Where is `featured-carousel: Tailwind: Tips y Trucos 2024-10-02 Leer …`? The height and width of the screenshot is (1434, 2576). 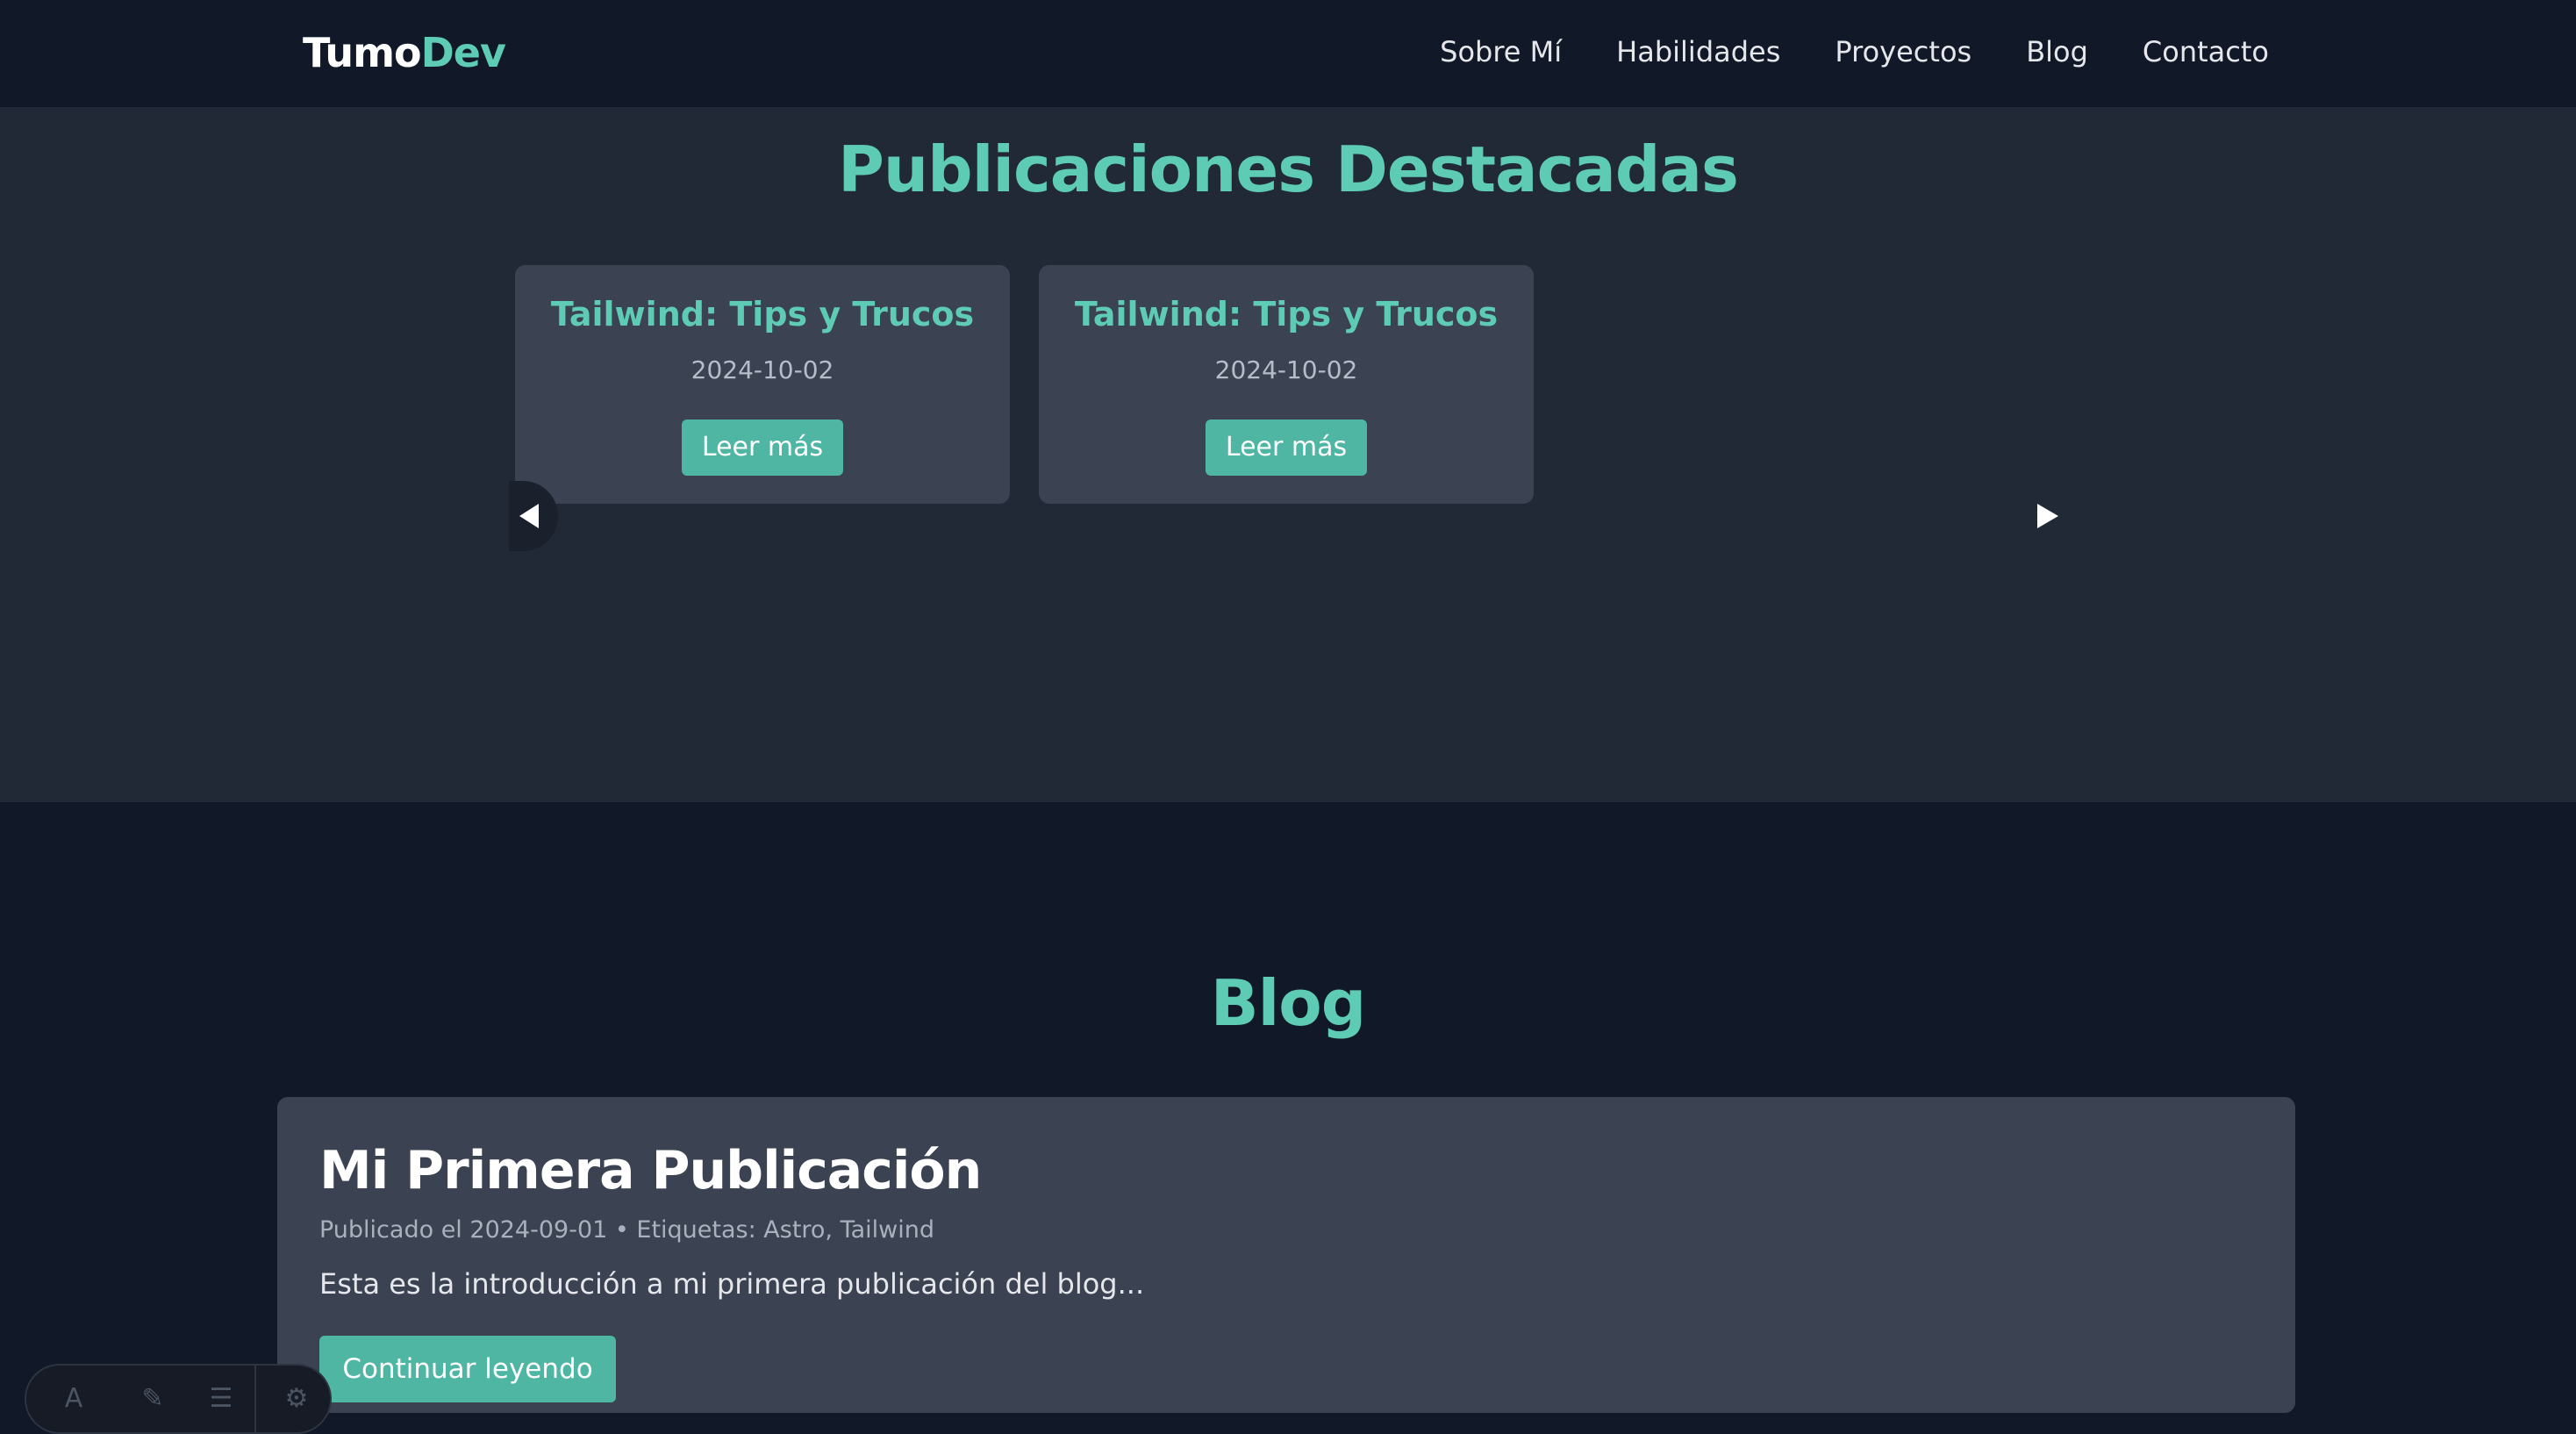
featured-carousel: Tailwind: Tips y Trucos 2024-10-02 Leer … is located at coordinates (1288, 384).